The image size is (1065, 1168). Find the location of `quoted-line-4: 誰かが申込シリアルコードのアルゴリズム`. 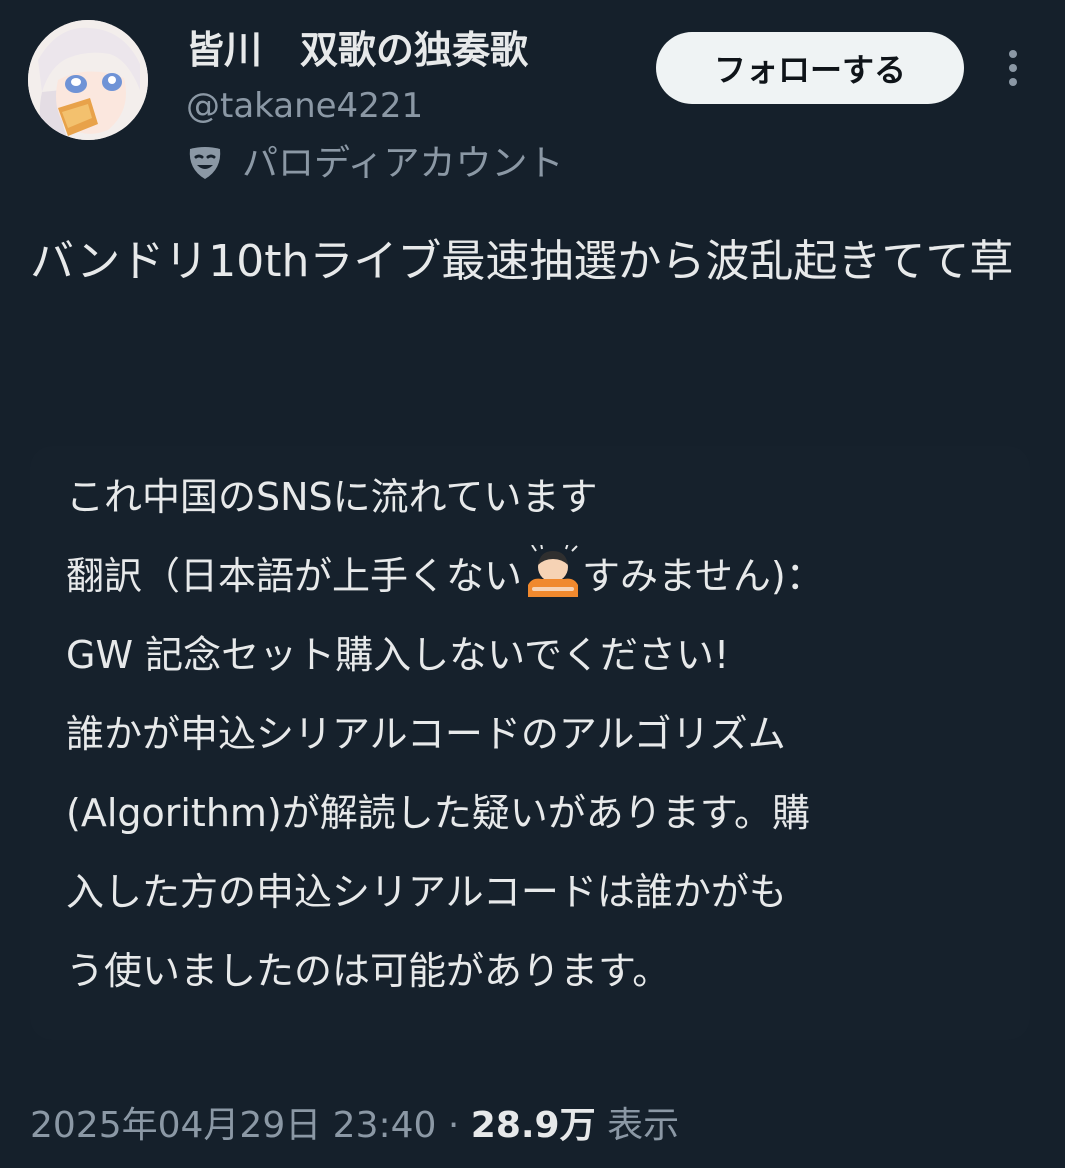

quoted-line-4: 誰かが申込シリアルコードのアルゴリズム is located at coordinates (426, 734).